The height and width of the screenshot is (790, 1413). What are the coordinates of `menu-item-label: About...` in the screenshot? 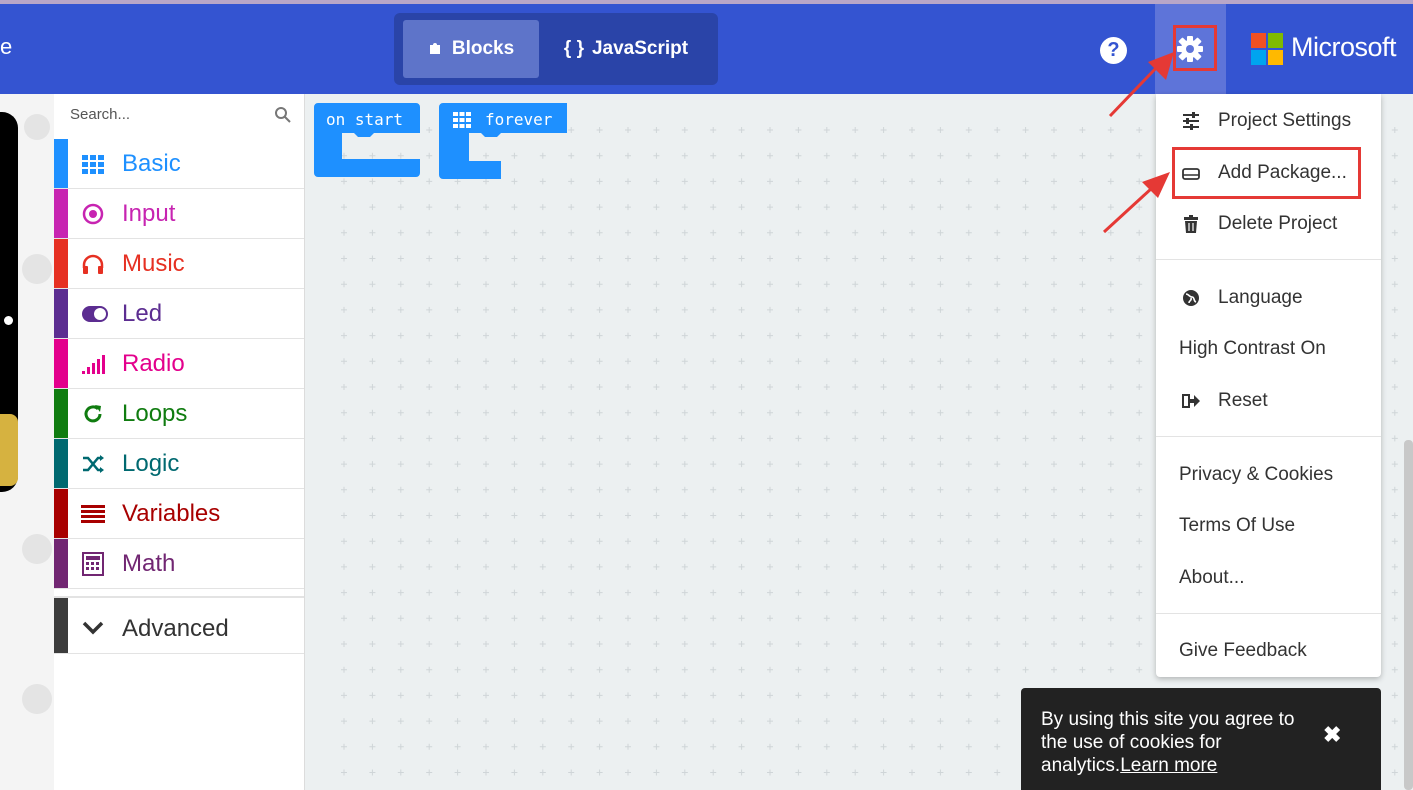 It's located at (1212, 577).